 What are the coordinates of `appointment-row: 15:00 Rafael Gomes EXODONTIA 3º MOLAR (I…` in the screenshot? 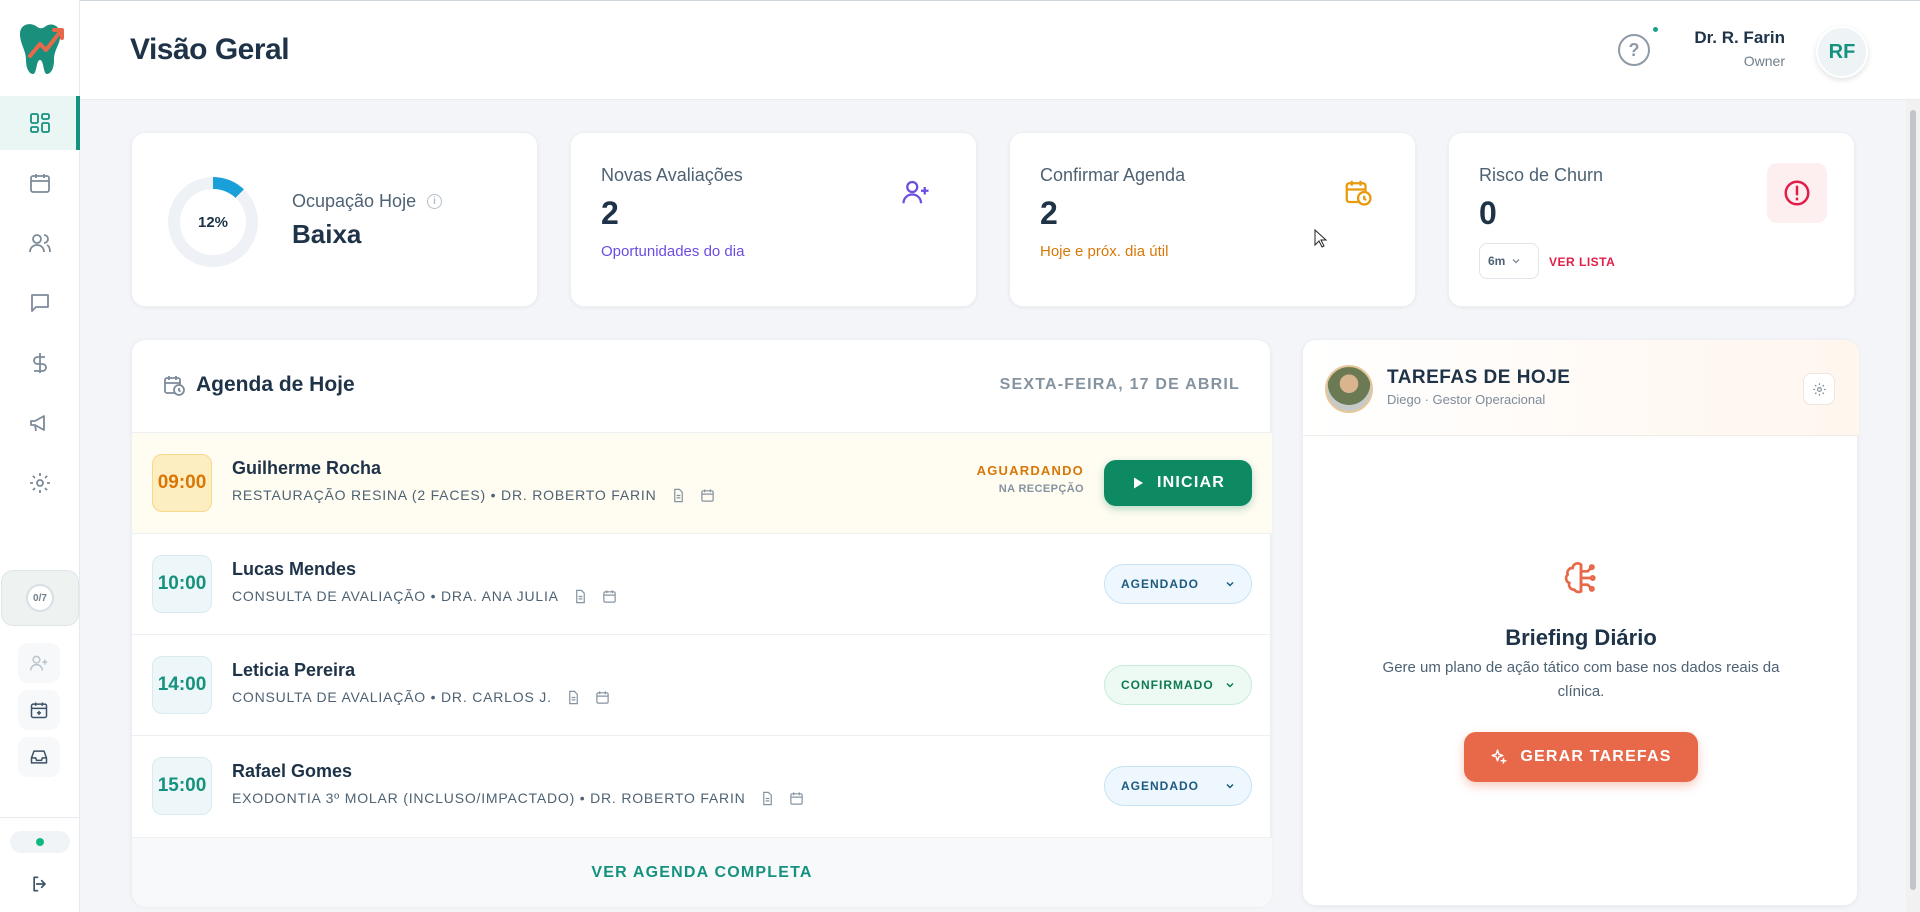 It's located at (702, 785).